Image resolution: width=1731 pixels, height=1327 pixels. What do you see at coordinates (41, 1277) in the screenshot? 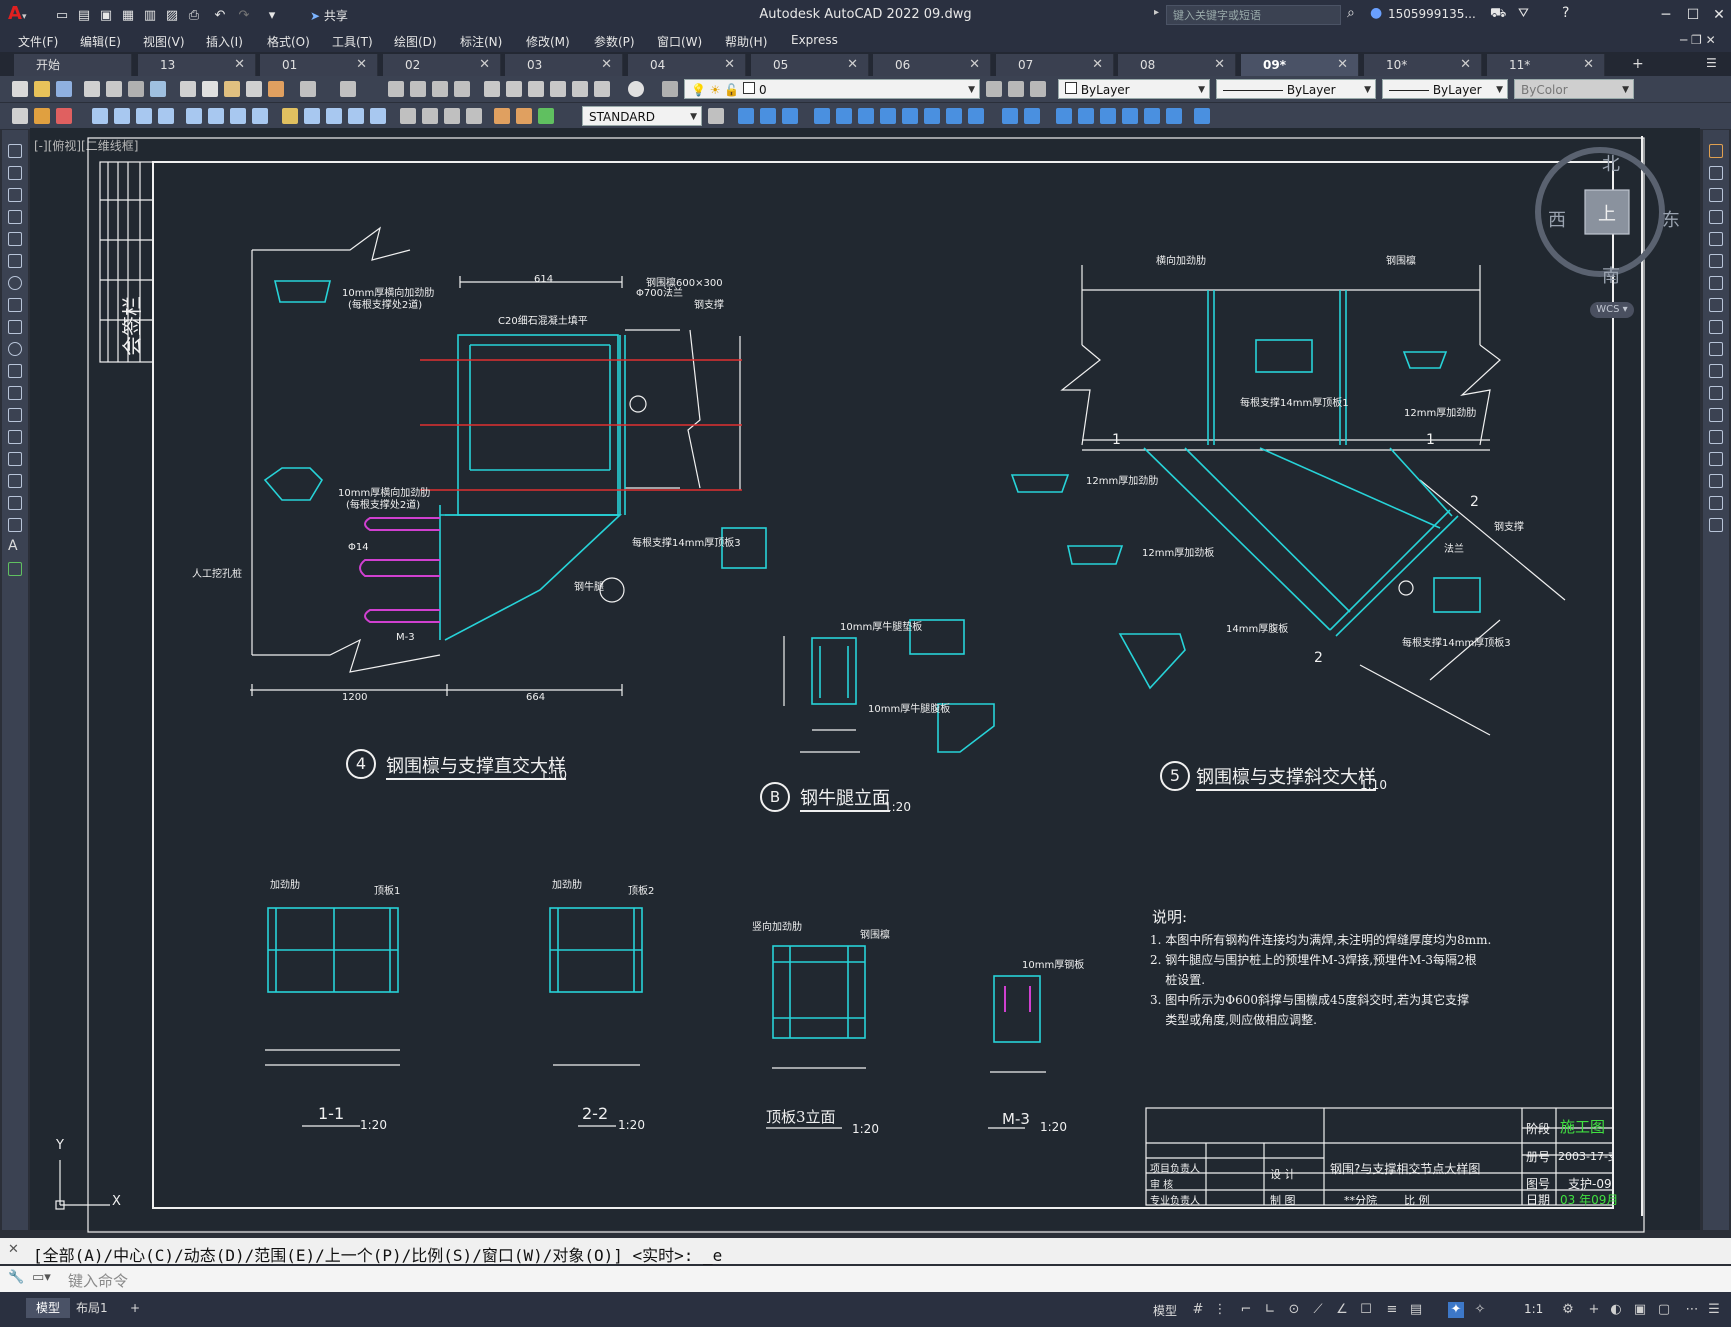
I see `command-menu-icon: ▭▾` at bounding box center [41, 1277].